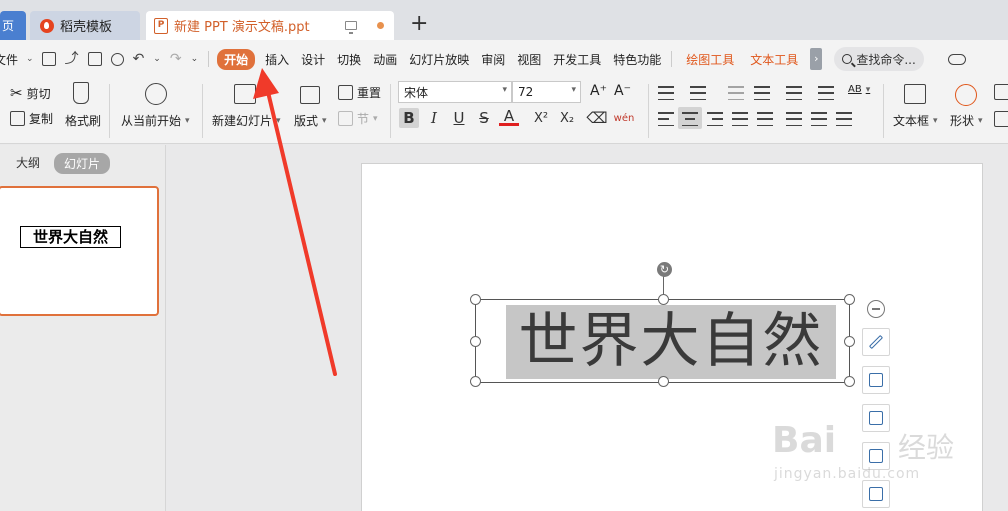 This screenshot has width=1008, height=511. Describe the element at coordinates (849, 299) in the screenshot. I see `resize-handle-top-right` at that location.